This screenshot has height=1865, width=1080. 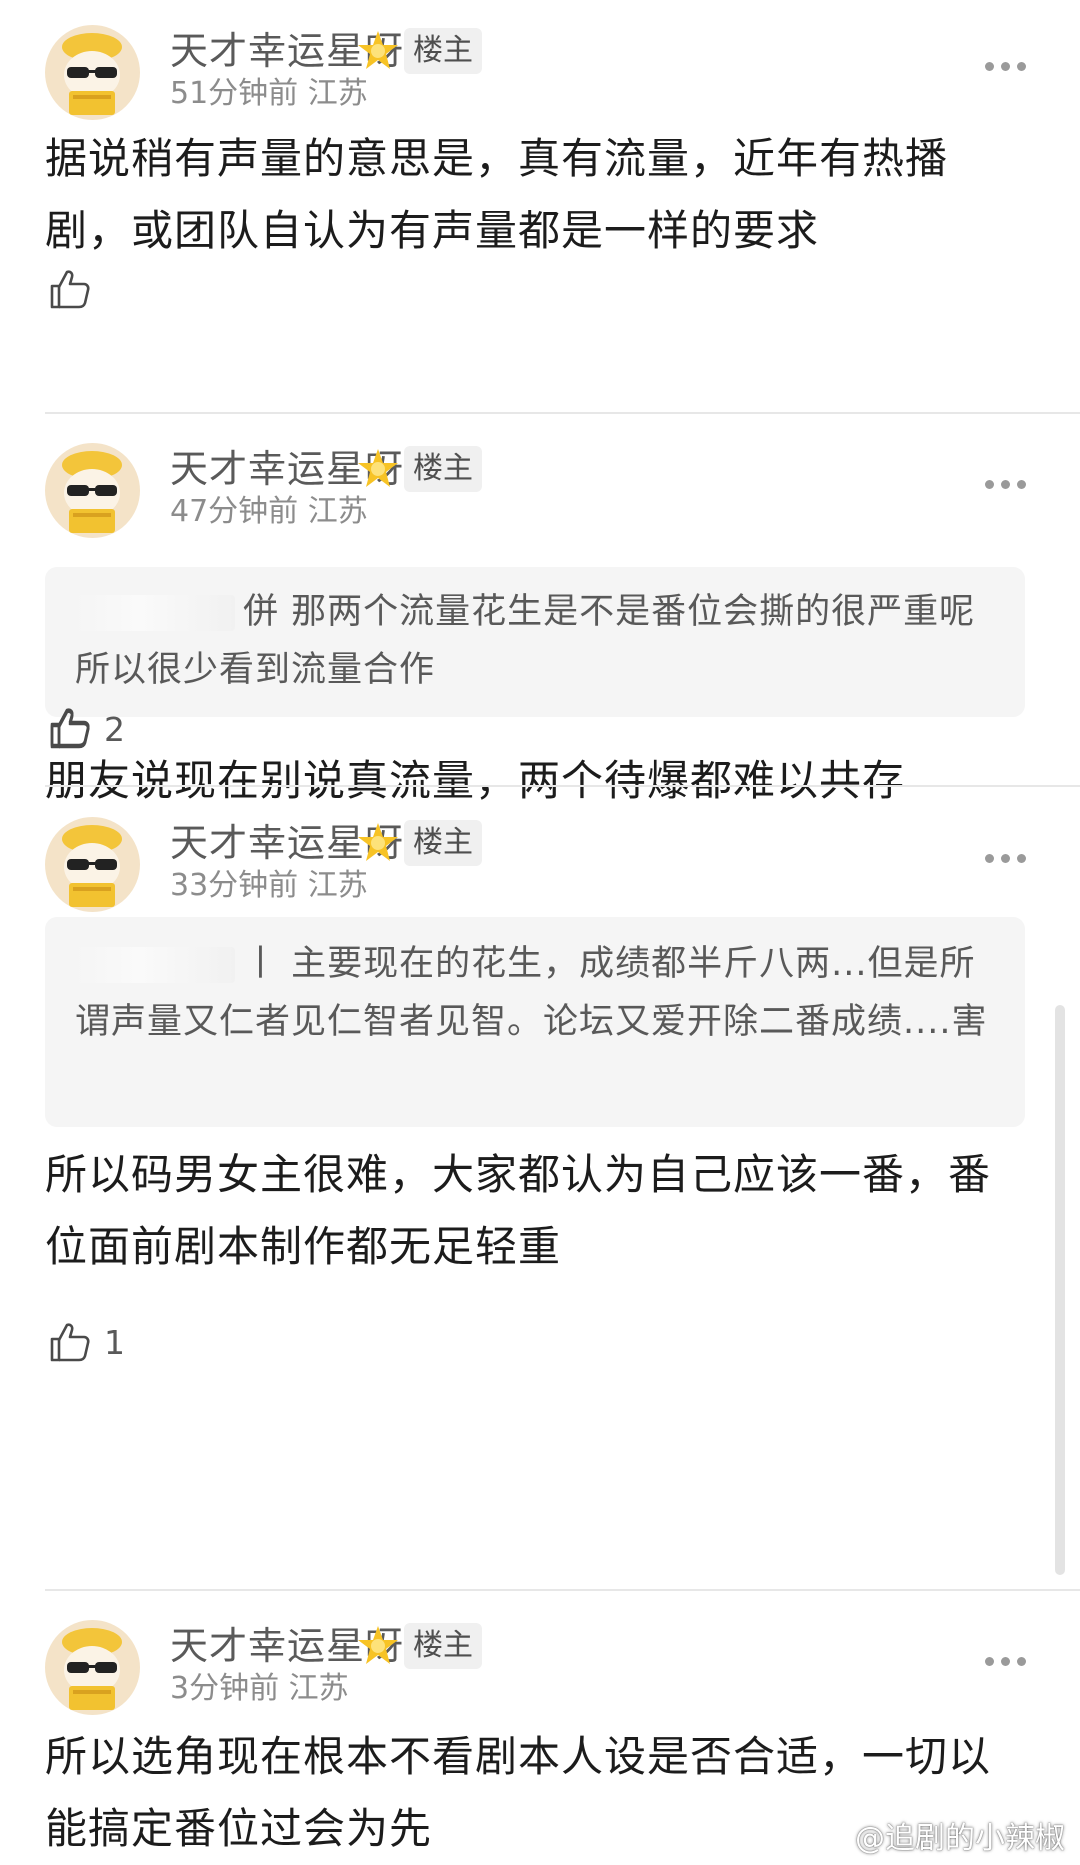 What do you see at coordinates (234, 93) in the screenshot?
I see `comment-time: 51分钟前` at bounding box center [234, 93].